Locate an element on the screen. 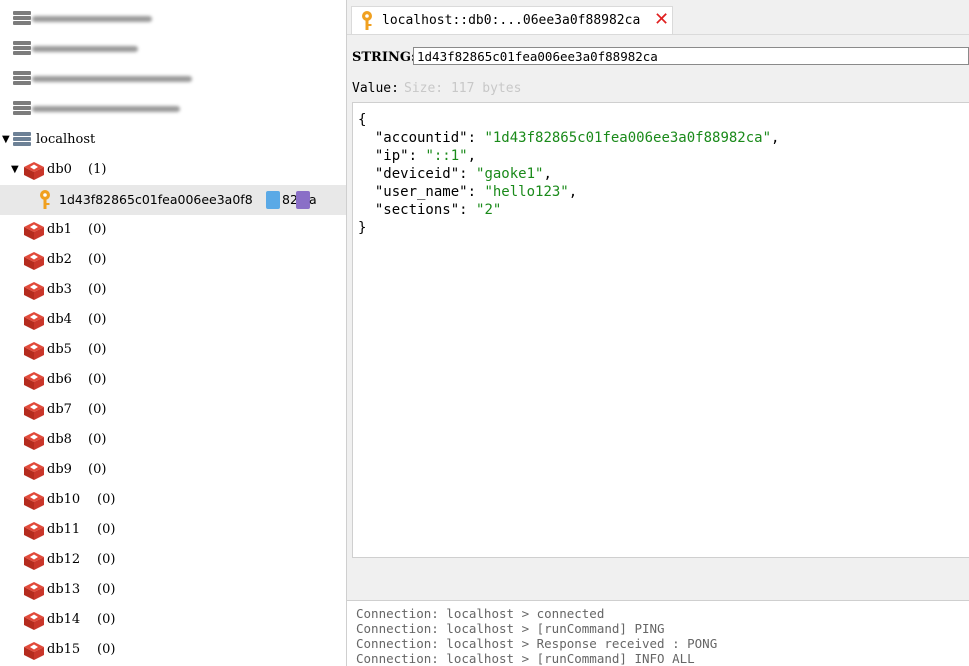 The image size is (969, 666). tree-connection-localhost: ▼ localhost is located at coordinates (173, 140).